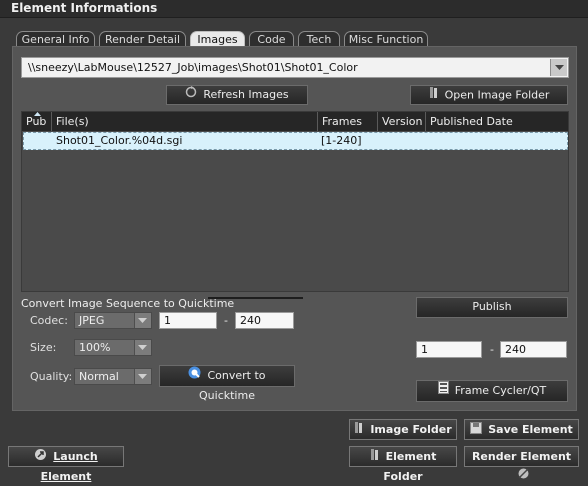 Image resolution: width=588 pixels, height=486 pixels. Describe the element at coordinates (476, 430) in the screenshot. I see `save-icon` at that location.